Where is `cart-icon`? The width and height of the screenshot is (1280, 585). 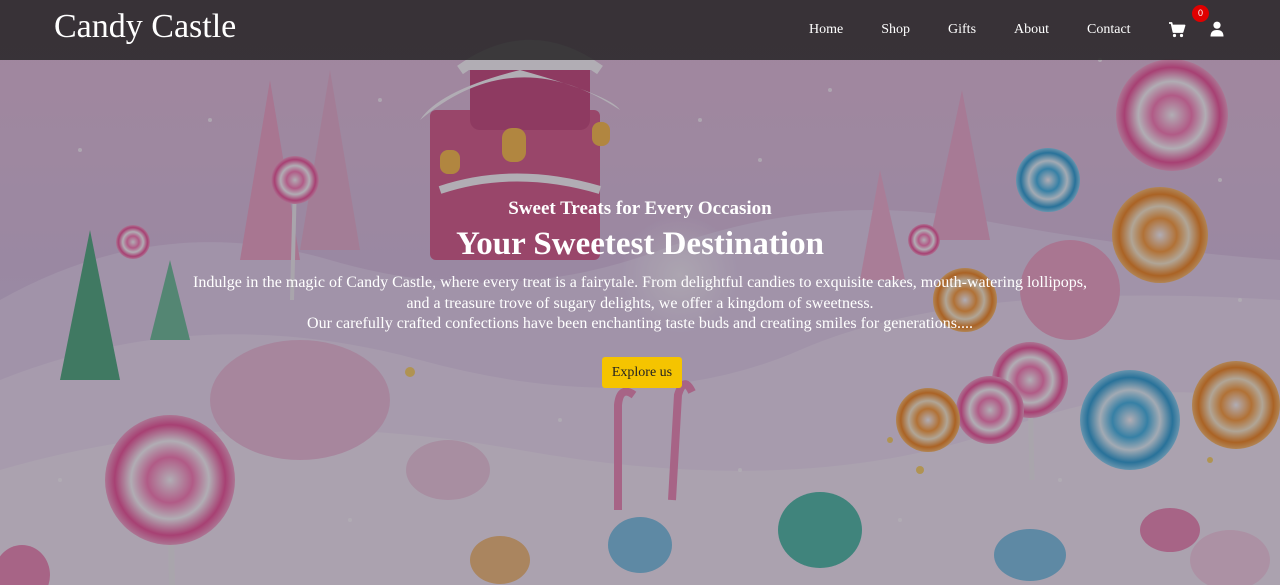
cart-icon is located at coordinates (1177, 30).